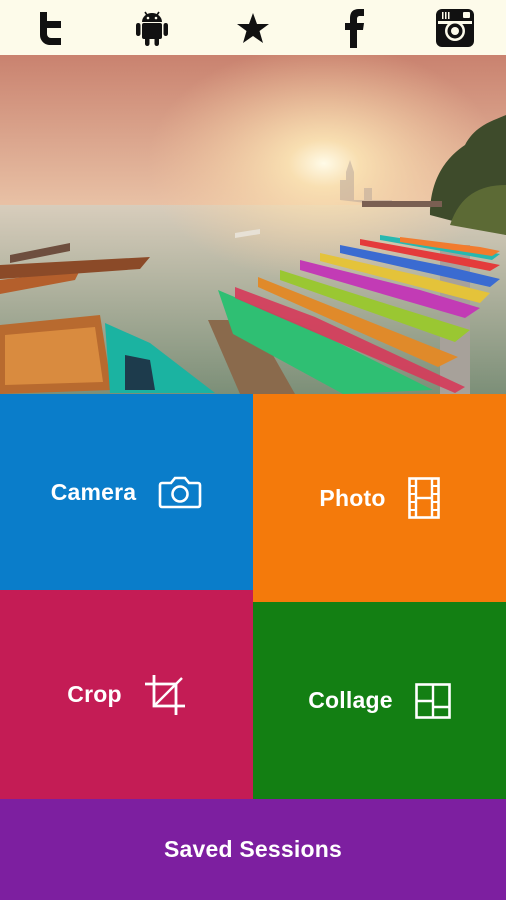  Describe the element at coordinates (350, 700) in the screenshot. I see `collage-label: Collage` at that location.